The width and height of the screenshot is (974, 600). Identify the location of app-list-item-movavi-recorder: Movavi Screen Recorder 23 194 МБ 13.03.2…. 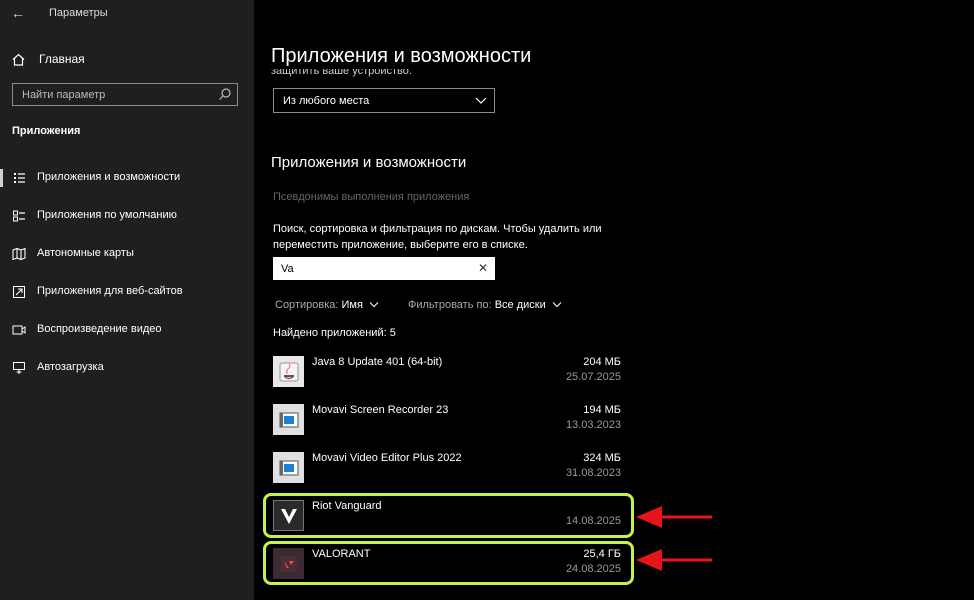
(448, 421).